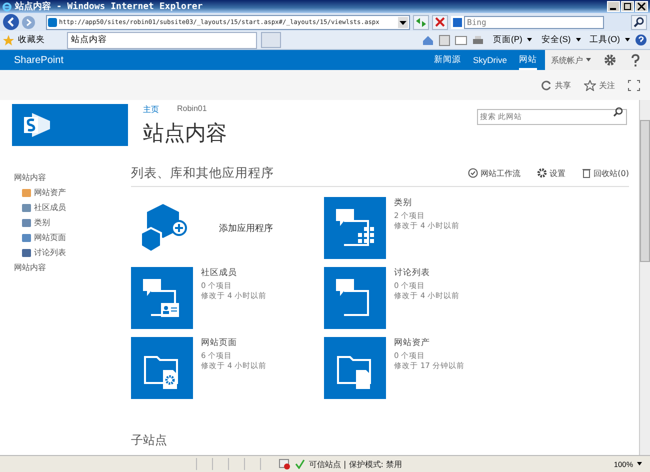 The width and height of the screenshot is (650, 472). What do you see at coordinates (429, 343) in the screenshot?
I see `app-title: 网站资产` at bounding box center [429, 343].